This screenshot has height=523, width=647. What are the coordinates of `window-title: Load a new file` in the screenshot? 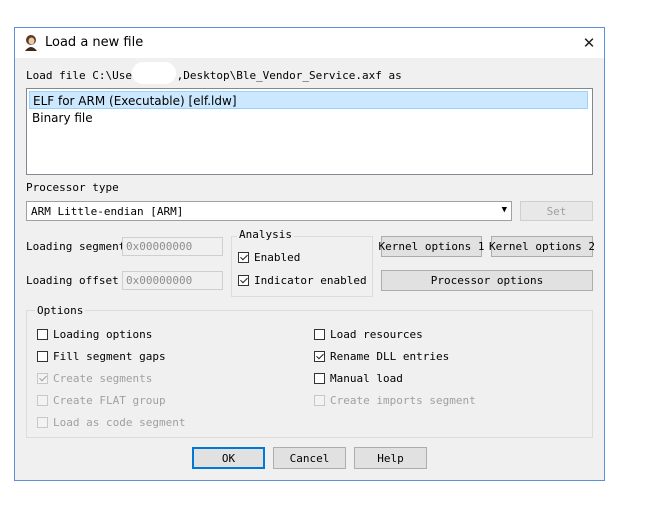 It's located at (94, 42).